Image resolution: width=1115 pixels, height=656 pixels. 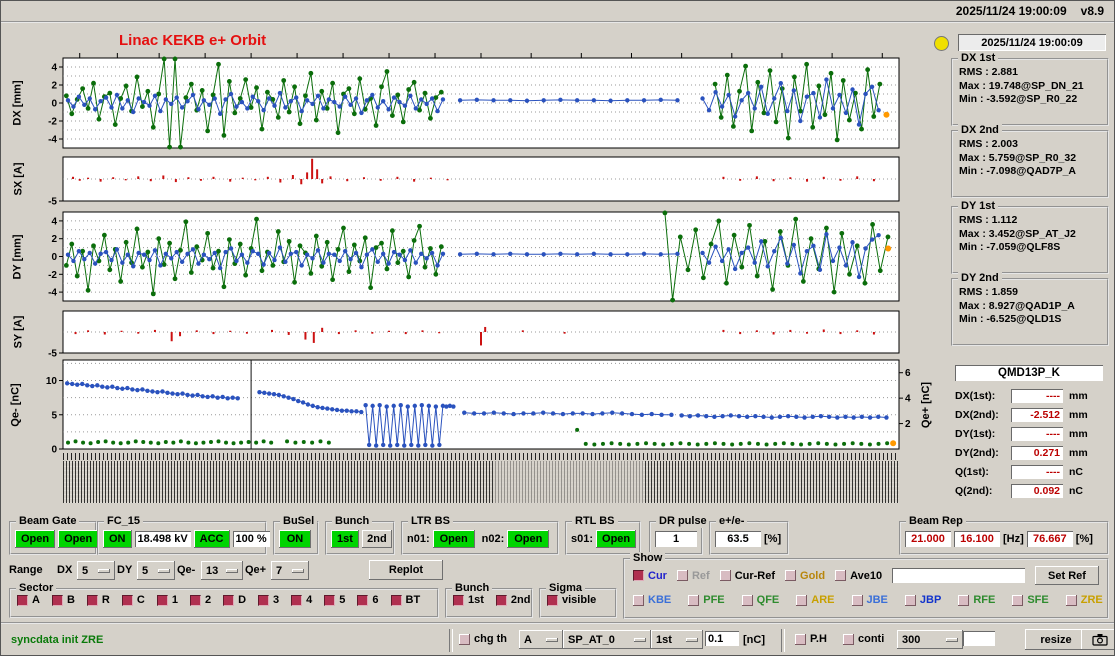 What do you see at coordinates (566, 588) in the screenshot?
I see `group-title: Sigma` at bounding box center [566, 588].